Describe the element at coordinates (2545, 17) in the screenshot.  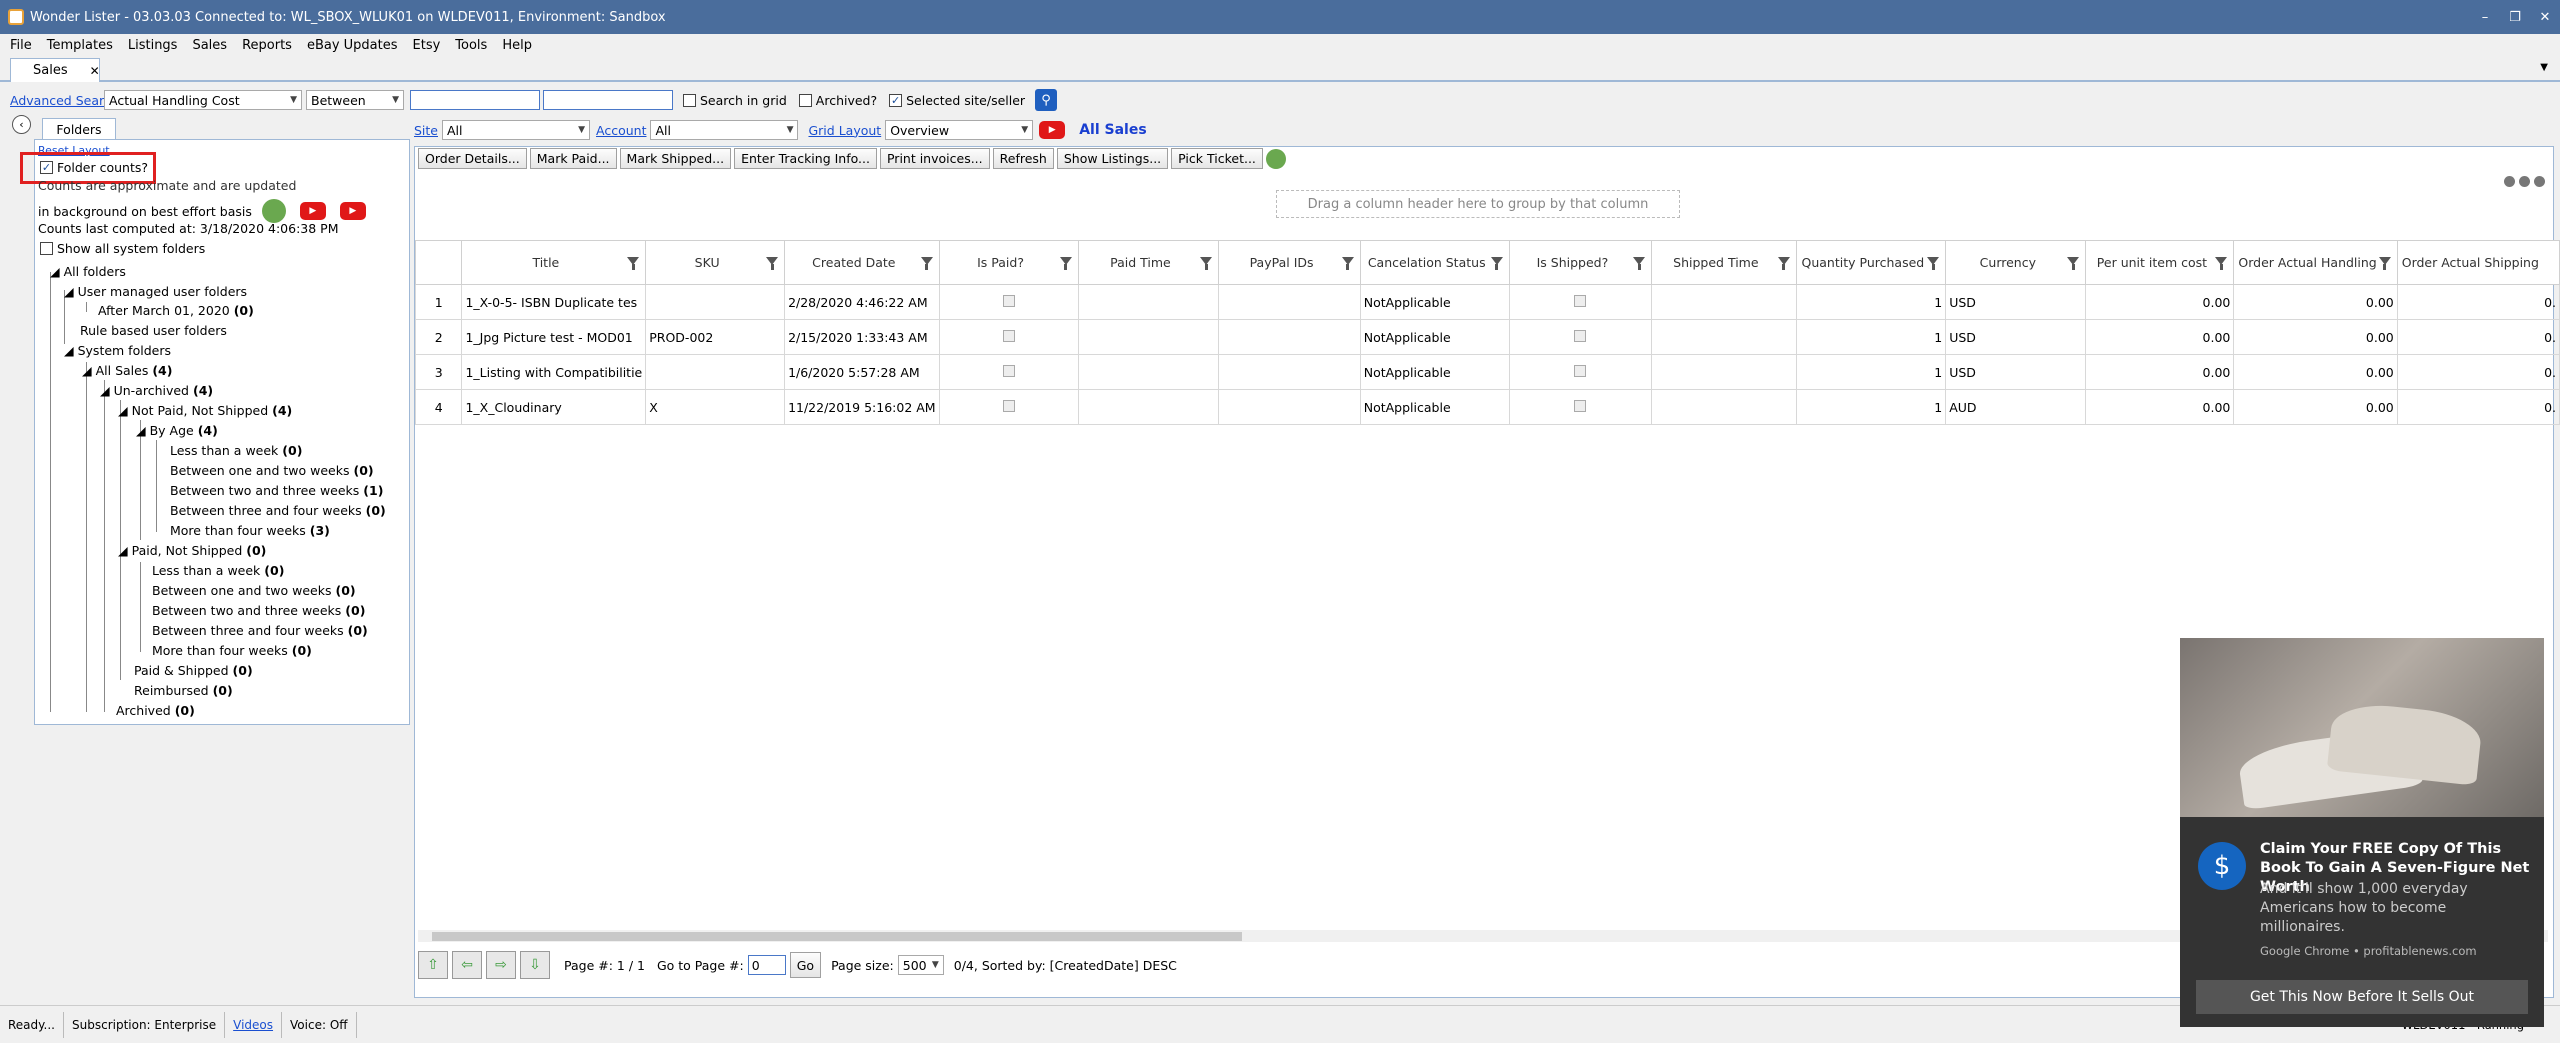
I see `close-icon: ✕` at that location.